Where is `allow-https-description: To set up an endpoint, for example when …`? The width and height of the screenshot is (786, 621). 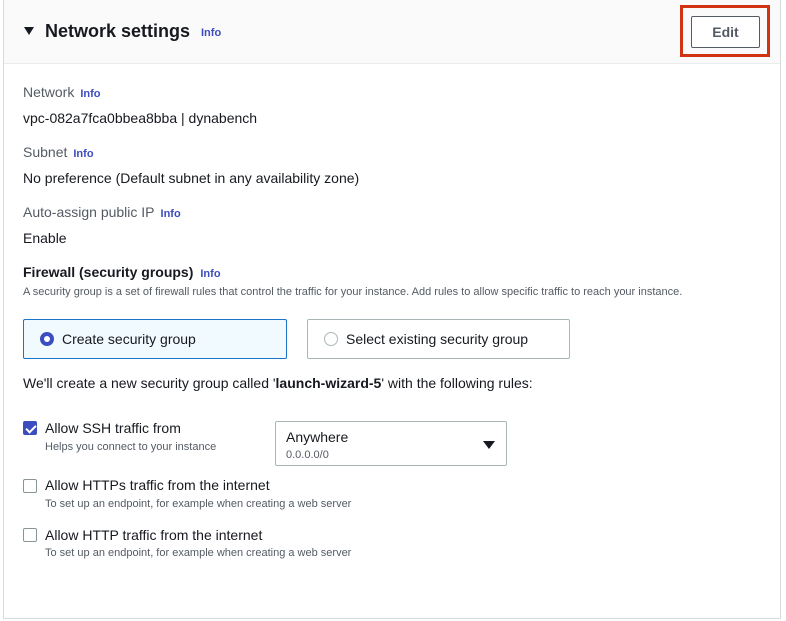
allow-https-description: To set up an endpoint, for example when … is located at coordinates (198, 504).